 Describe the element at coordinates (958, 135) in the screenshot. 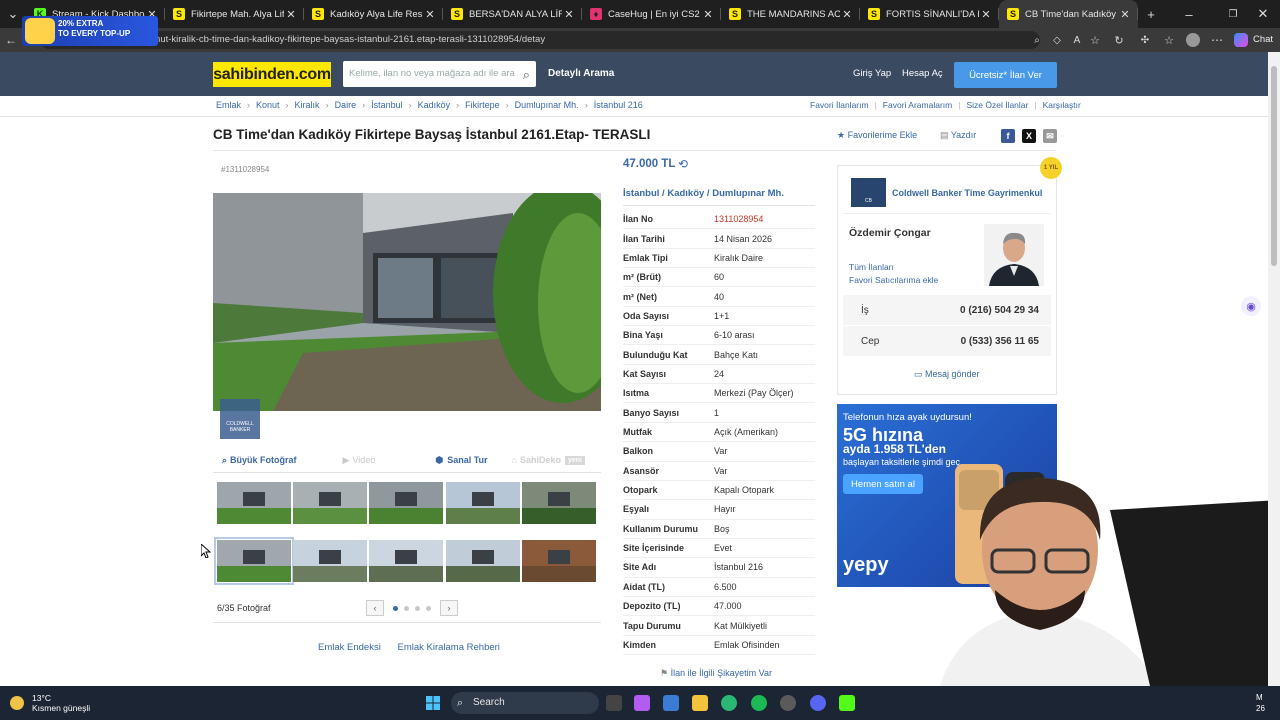

I see `print-link: ▤ Yazdır` at that location.